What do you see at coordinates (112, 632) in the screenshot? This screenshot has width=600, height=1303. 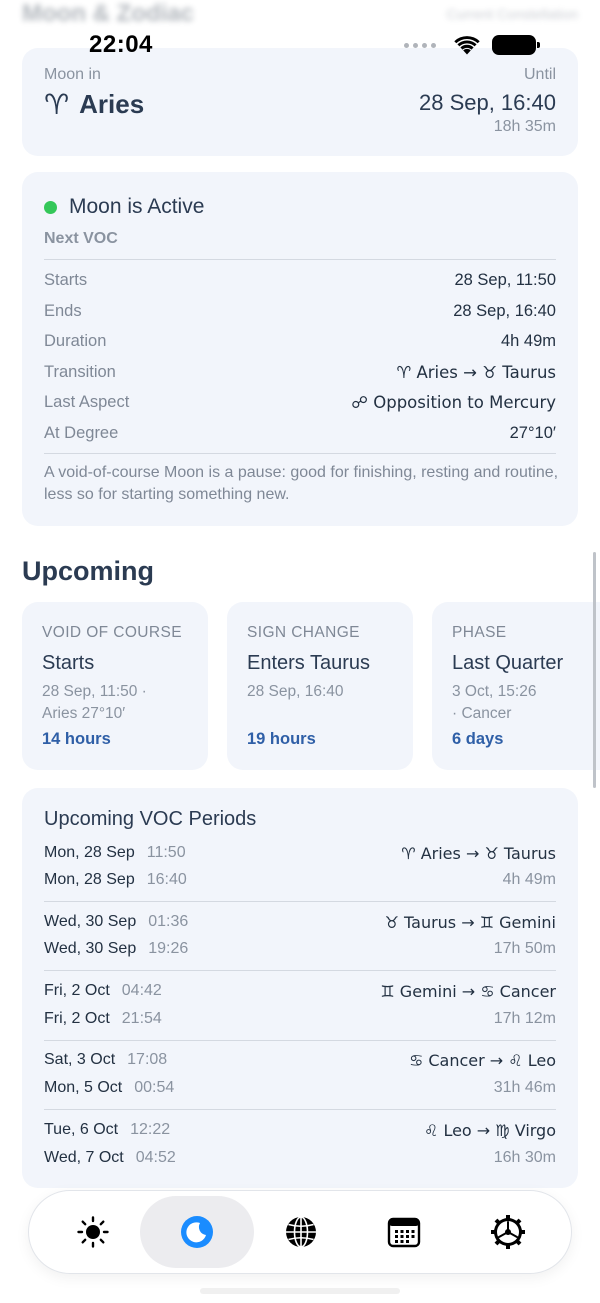 I see `event-type: VOID OF COURSE` at bounding box center [112, 632].